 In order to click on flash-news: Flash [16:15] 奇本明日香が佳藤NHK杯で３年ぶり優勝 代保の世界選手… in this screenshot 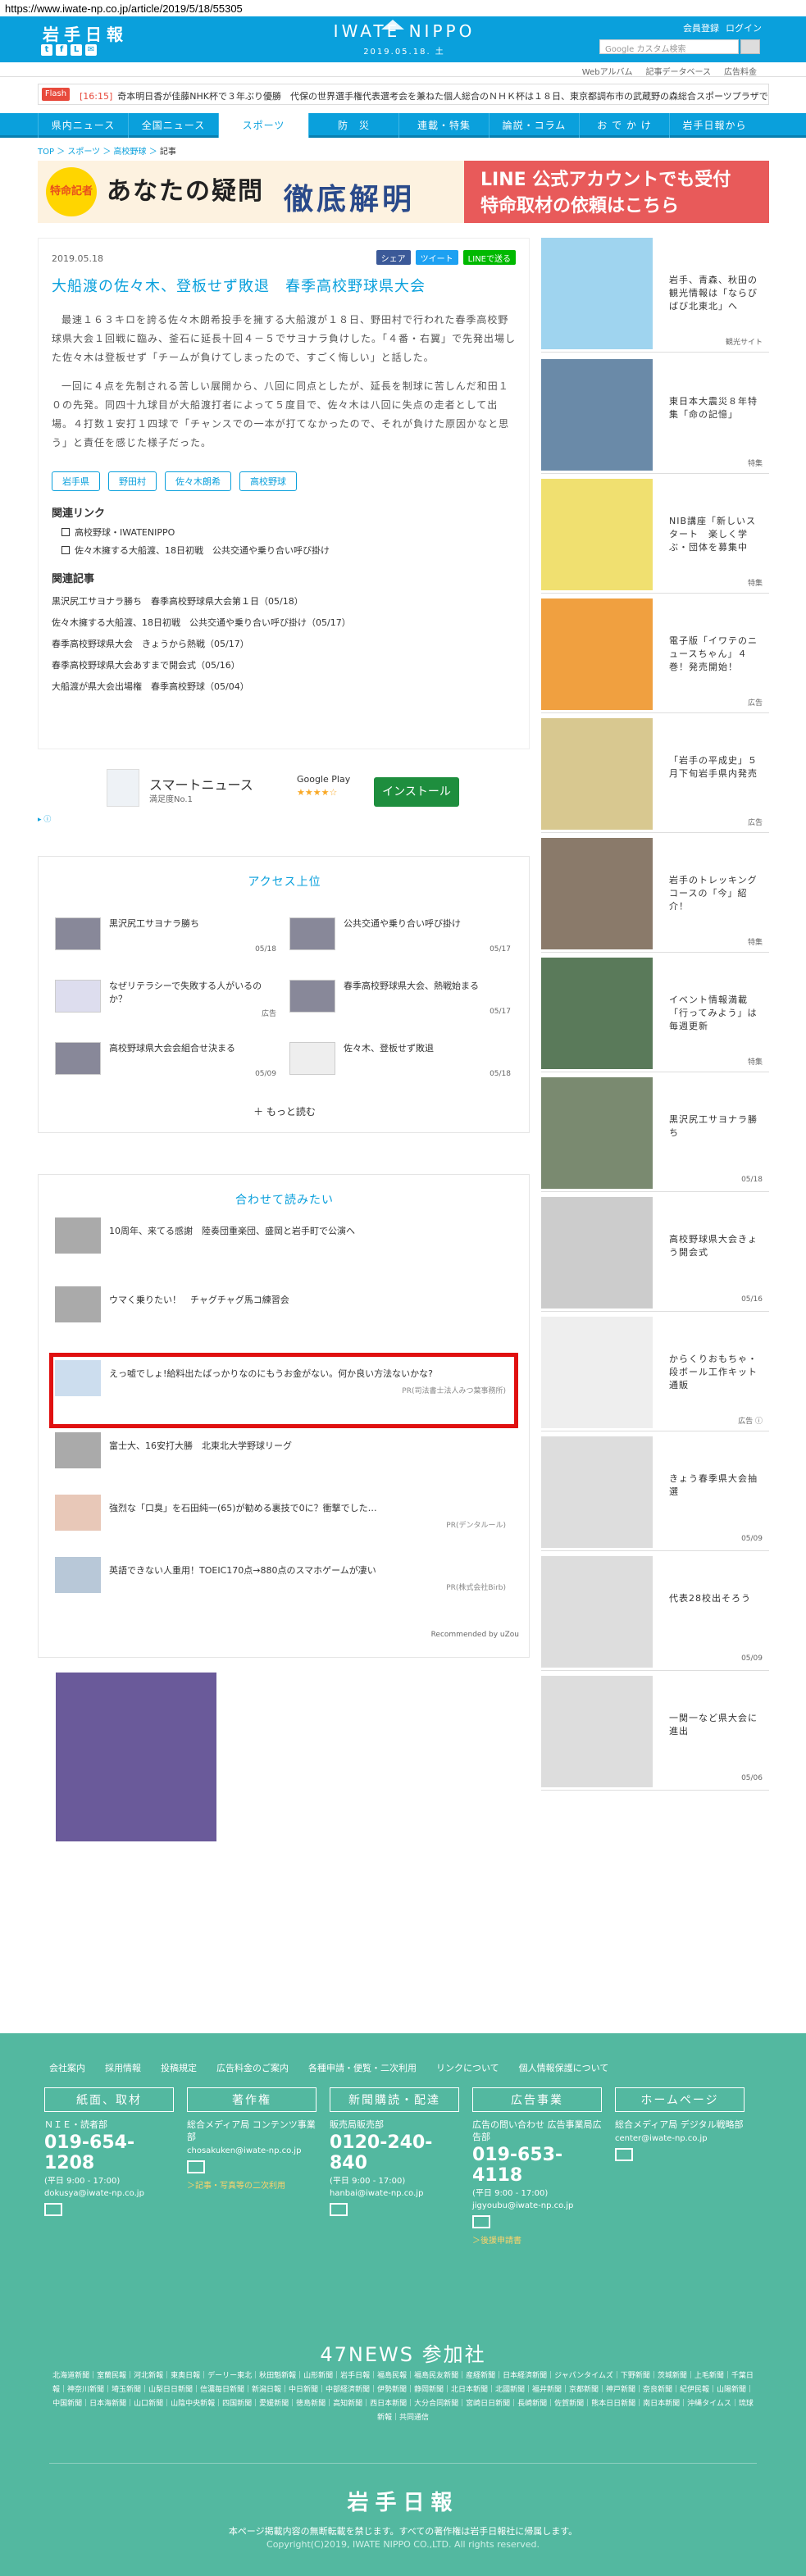, I will do `click(403, 95)`.